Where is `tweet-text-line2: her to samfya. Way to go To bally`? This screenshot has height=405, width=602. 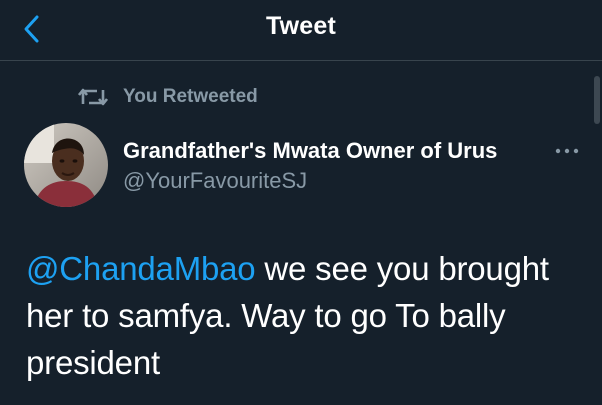 tweet-text-line2: her to samfya. Way to go To bally is located at coordinates (266, 315).